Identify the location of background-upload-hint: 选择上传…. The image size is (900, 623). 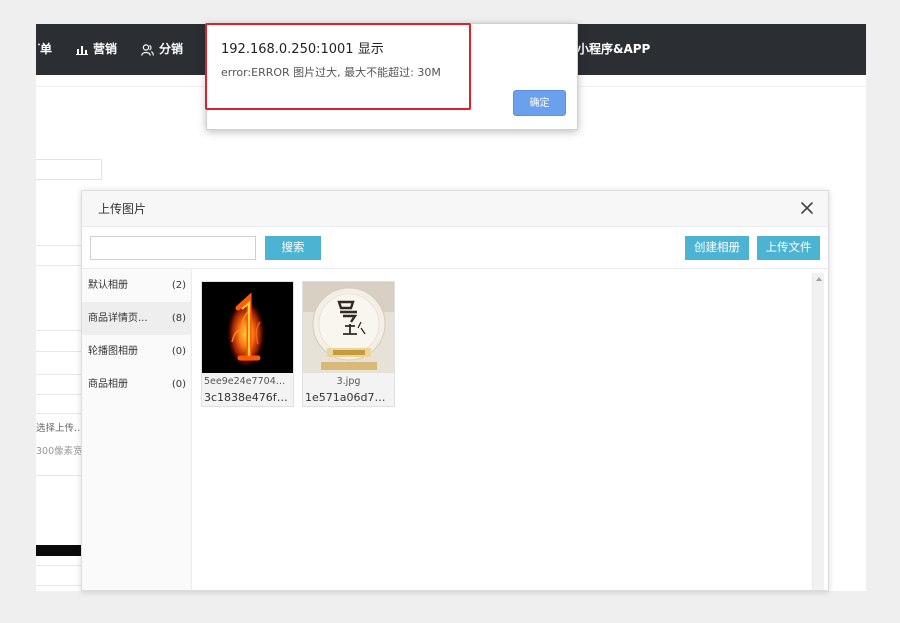
(59, 428).